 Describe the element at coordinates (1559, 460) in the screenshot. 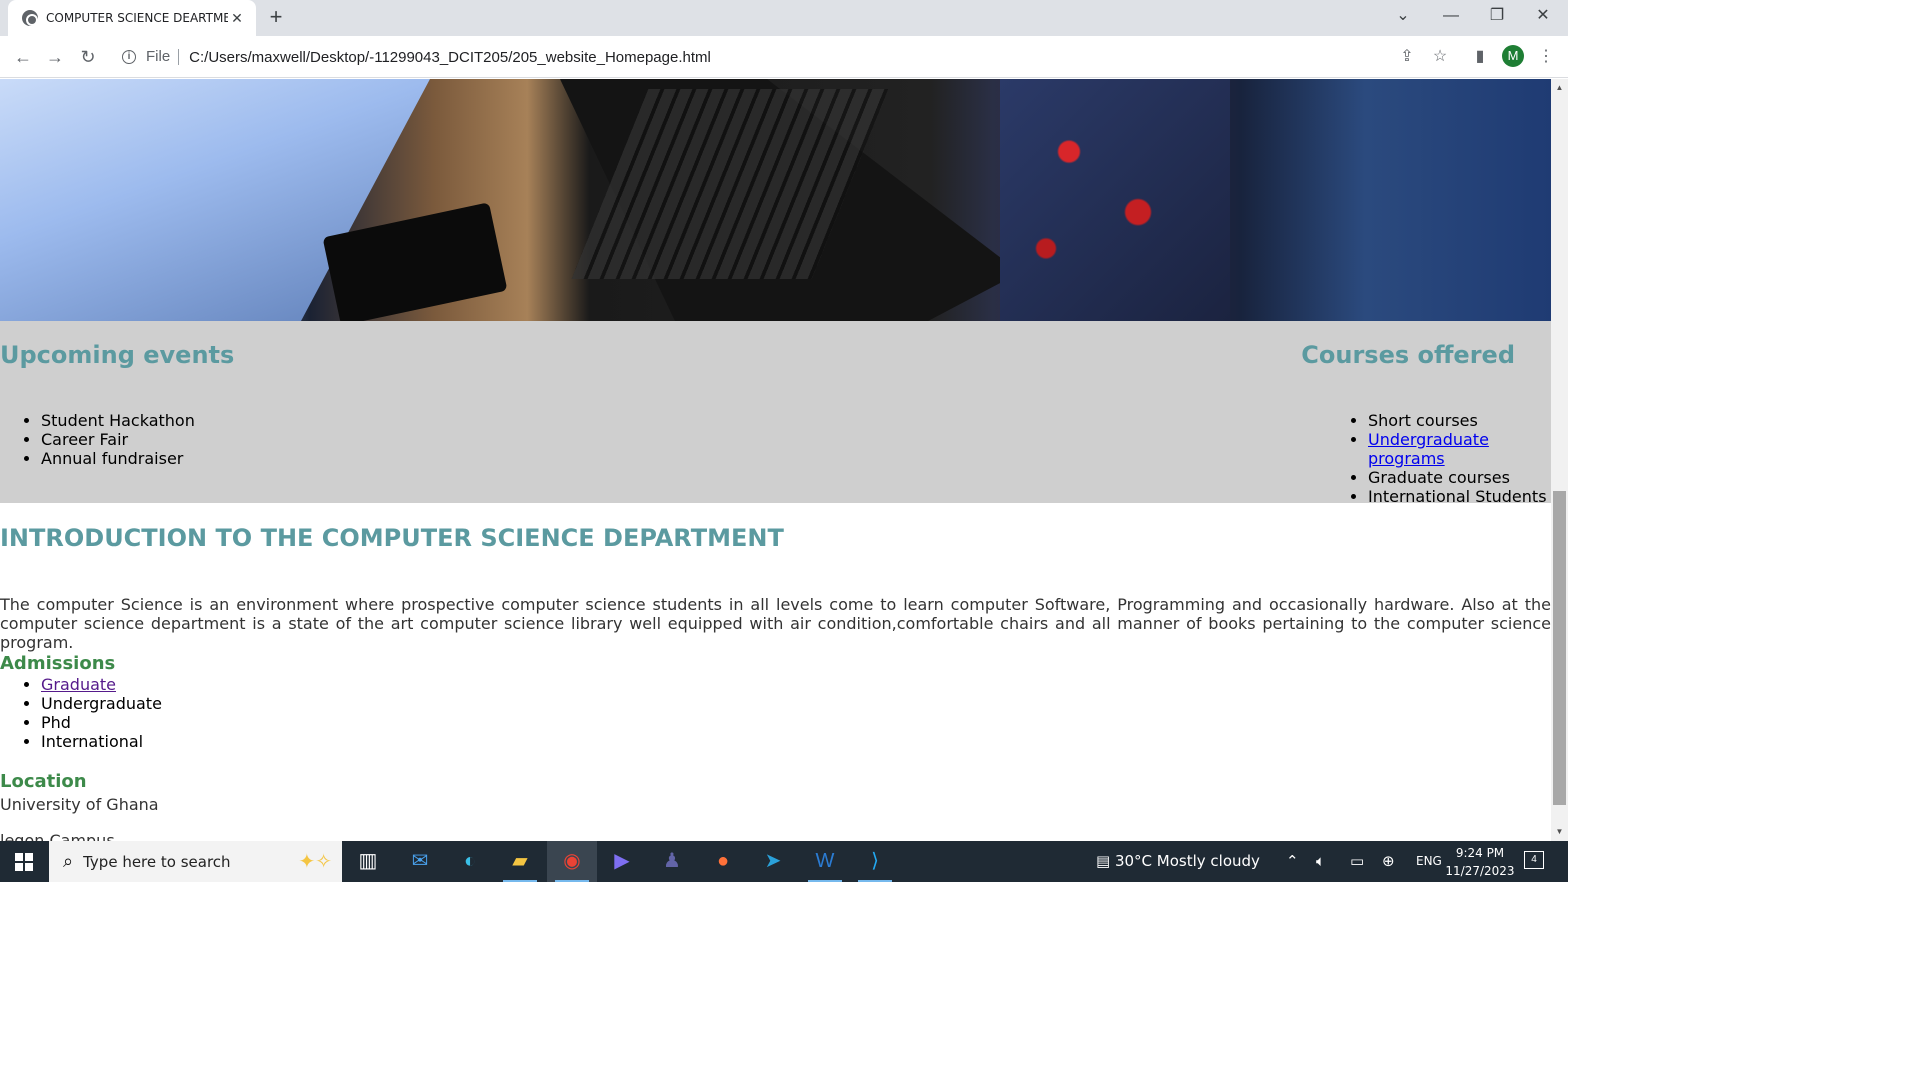

I see `page-scrollbar: ▲ ▼` at that location.